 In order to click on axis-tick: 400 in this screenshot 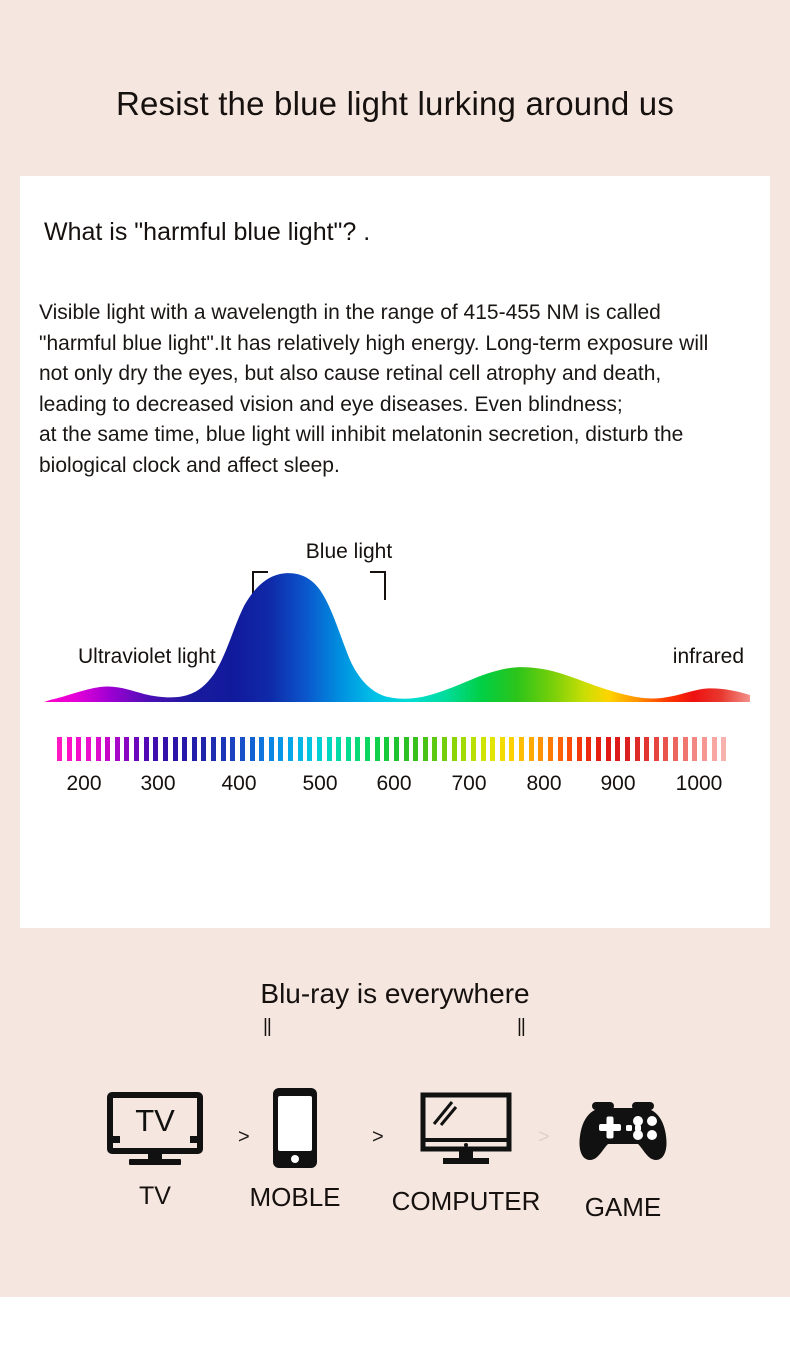, I will do `click(239, 783)`.